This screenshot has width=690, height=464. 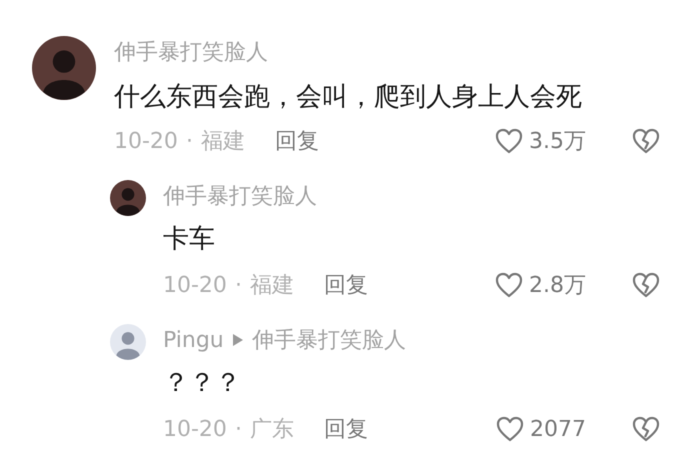 I want to click on comment-text: ？？？, so click(x=202, y=383).